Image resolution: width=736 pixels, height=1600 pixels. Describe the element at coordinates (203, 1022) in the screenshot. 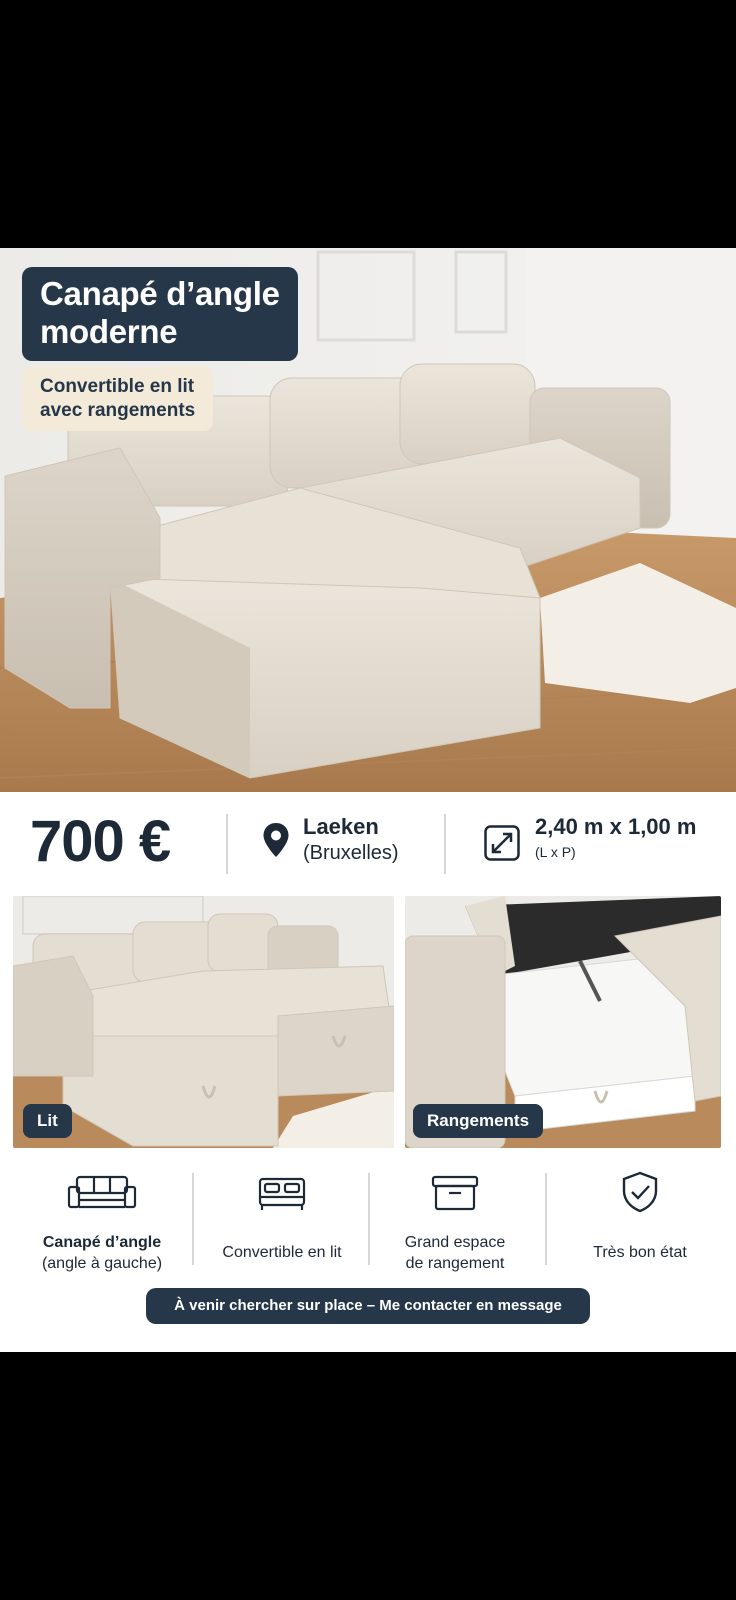

I see `photo-bed-mode: Lit` at that location.